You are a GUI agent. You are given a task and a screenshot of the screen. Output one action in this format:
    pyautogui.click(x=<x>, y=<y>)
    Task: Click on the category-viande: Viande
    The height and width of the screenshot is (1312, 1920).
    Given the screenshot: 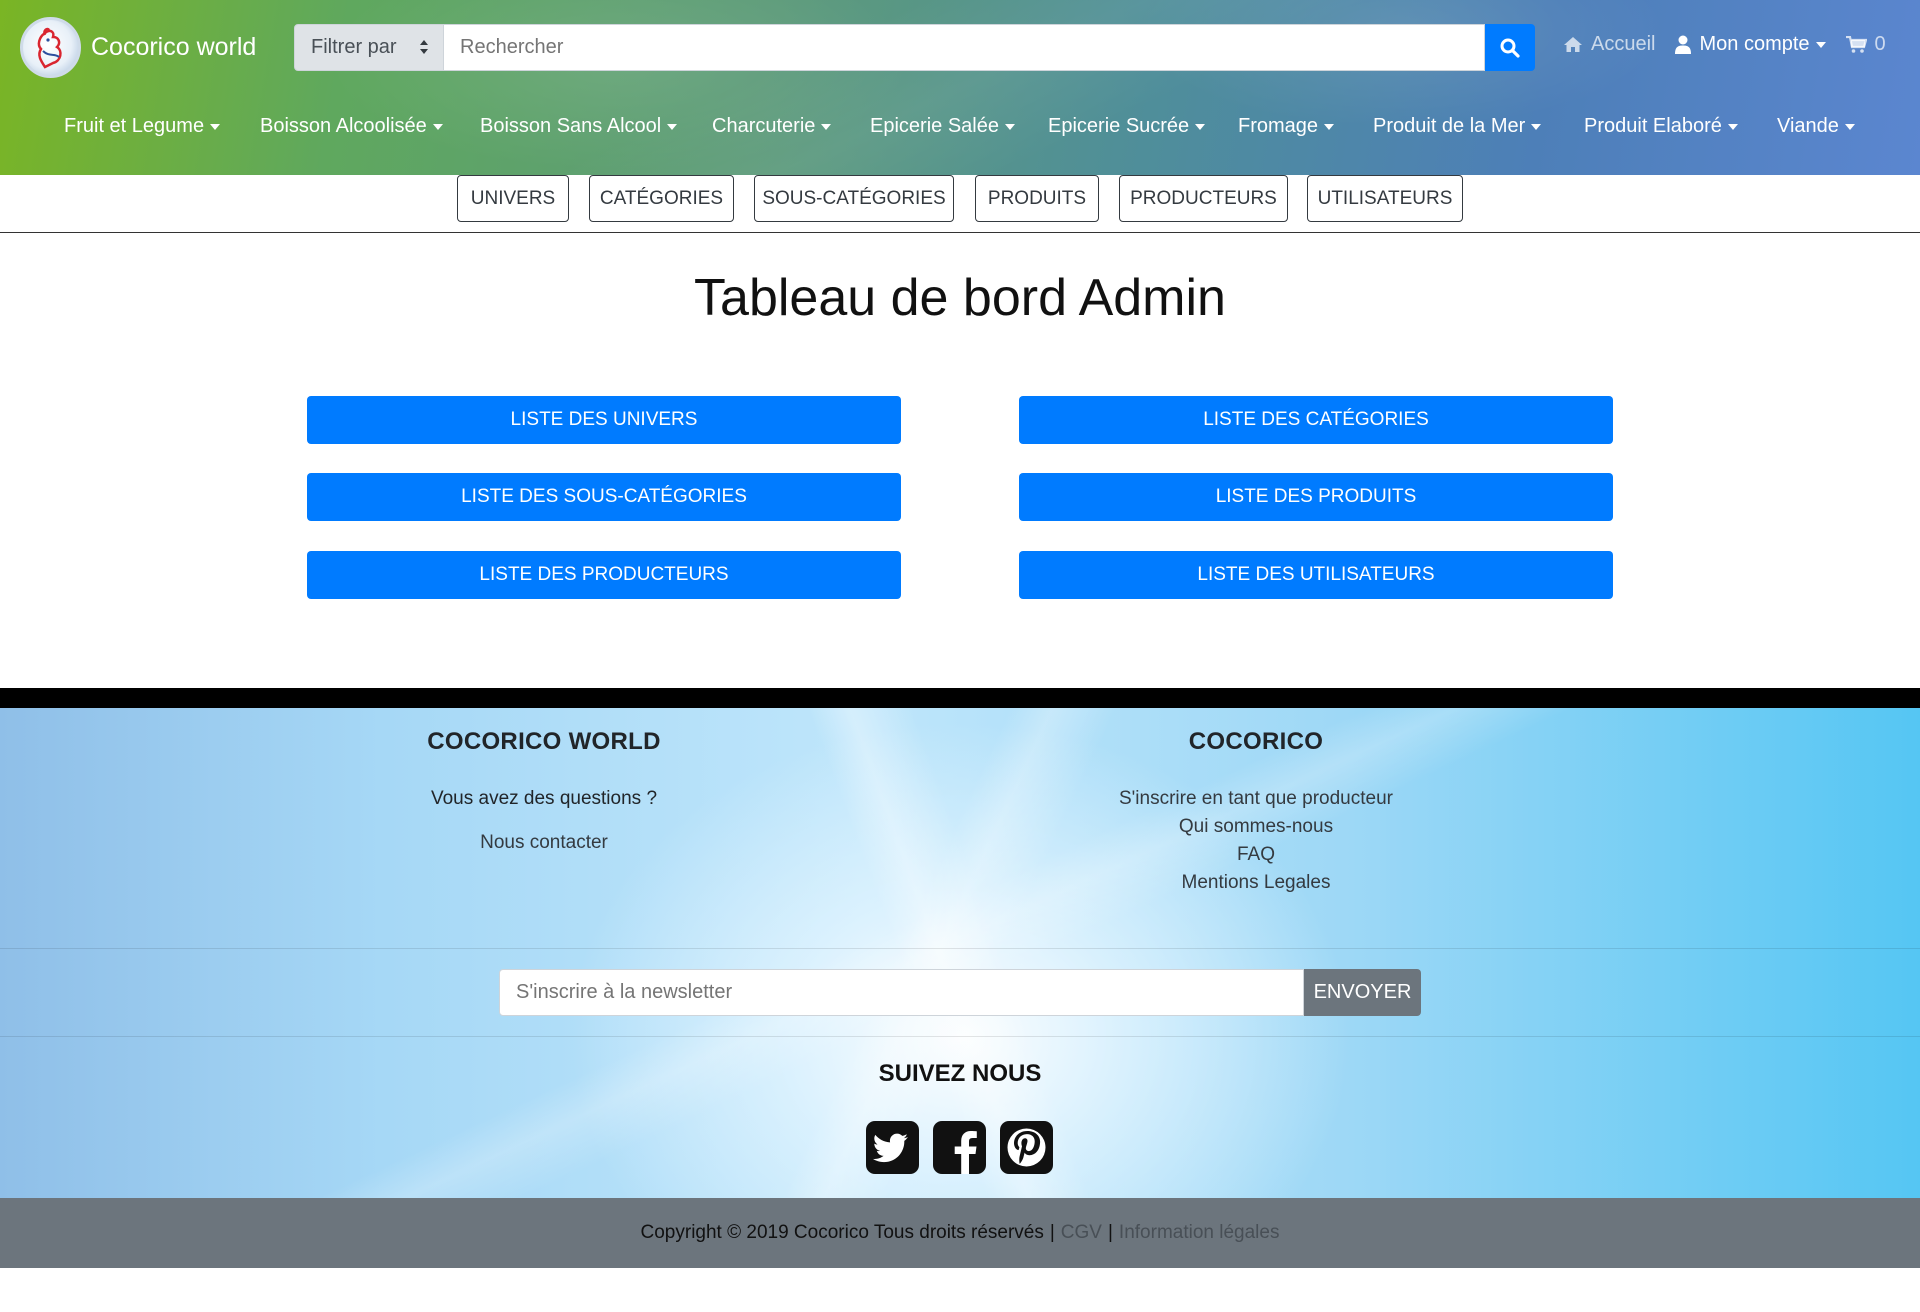 What is the action you would take?
    pyautogui.click(x=1816, y=126)
    